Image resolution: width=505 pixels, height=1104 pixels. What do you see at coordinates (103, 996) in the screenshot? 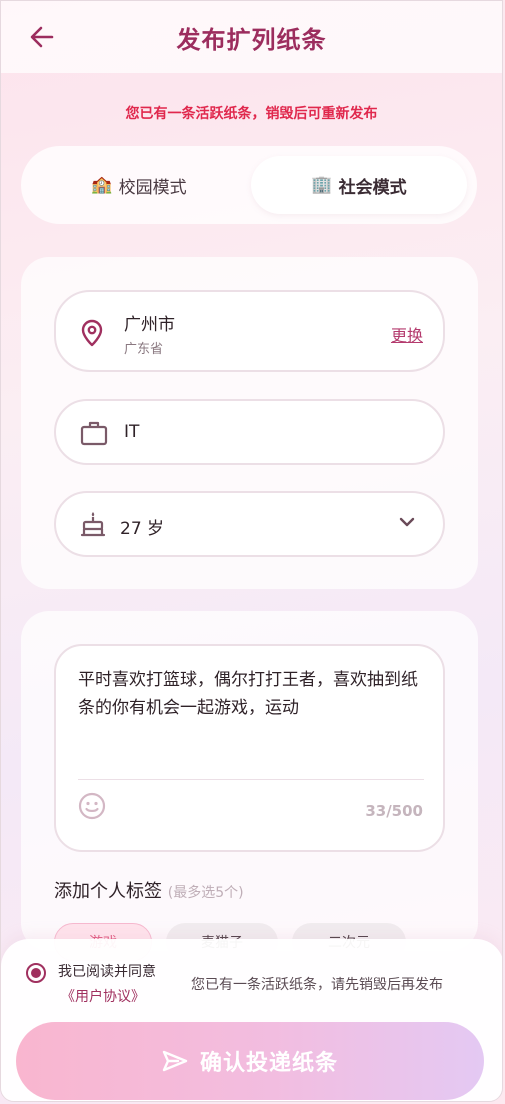
I see `user-agreement-link: 《用户协议》` at bounding box center [103, 996].